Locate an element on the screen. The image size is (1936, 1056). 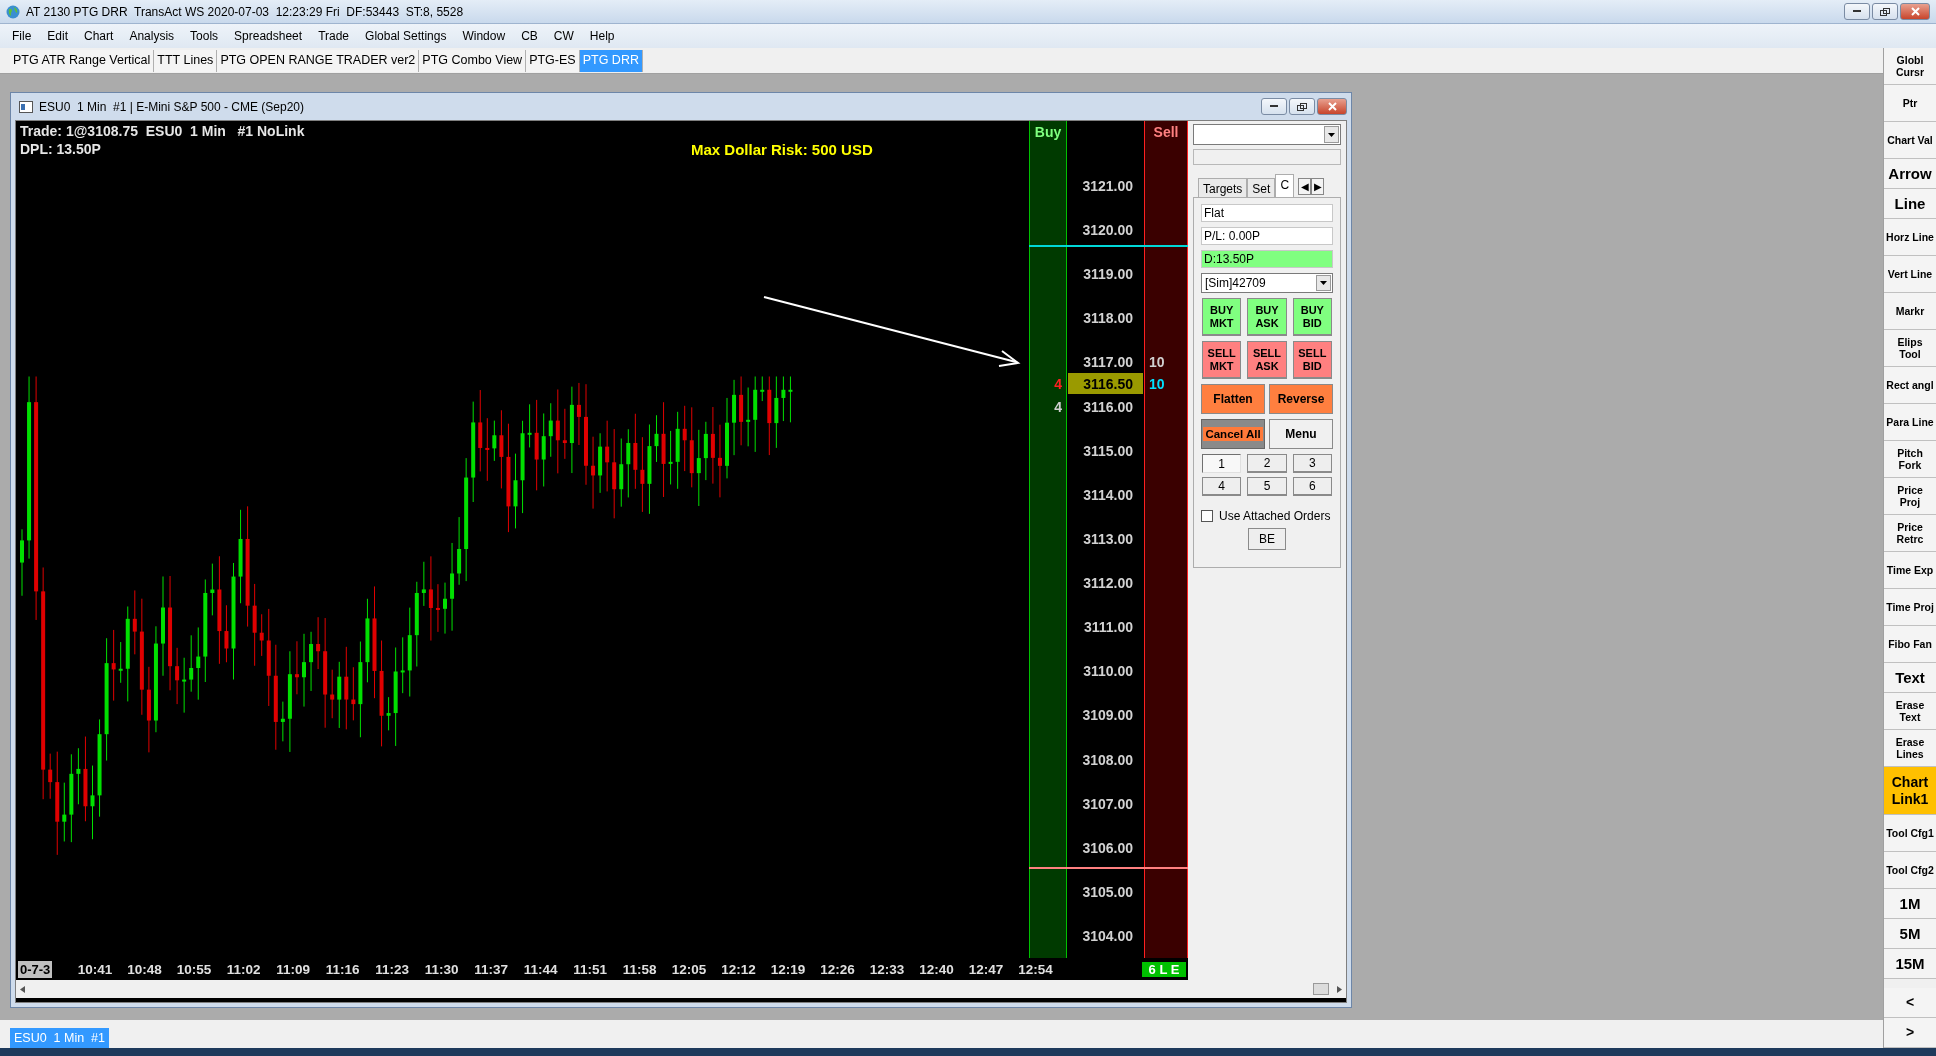
buy-button: BUY ASK is located at coordinates (1267, 317).